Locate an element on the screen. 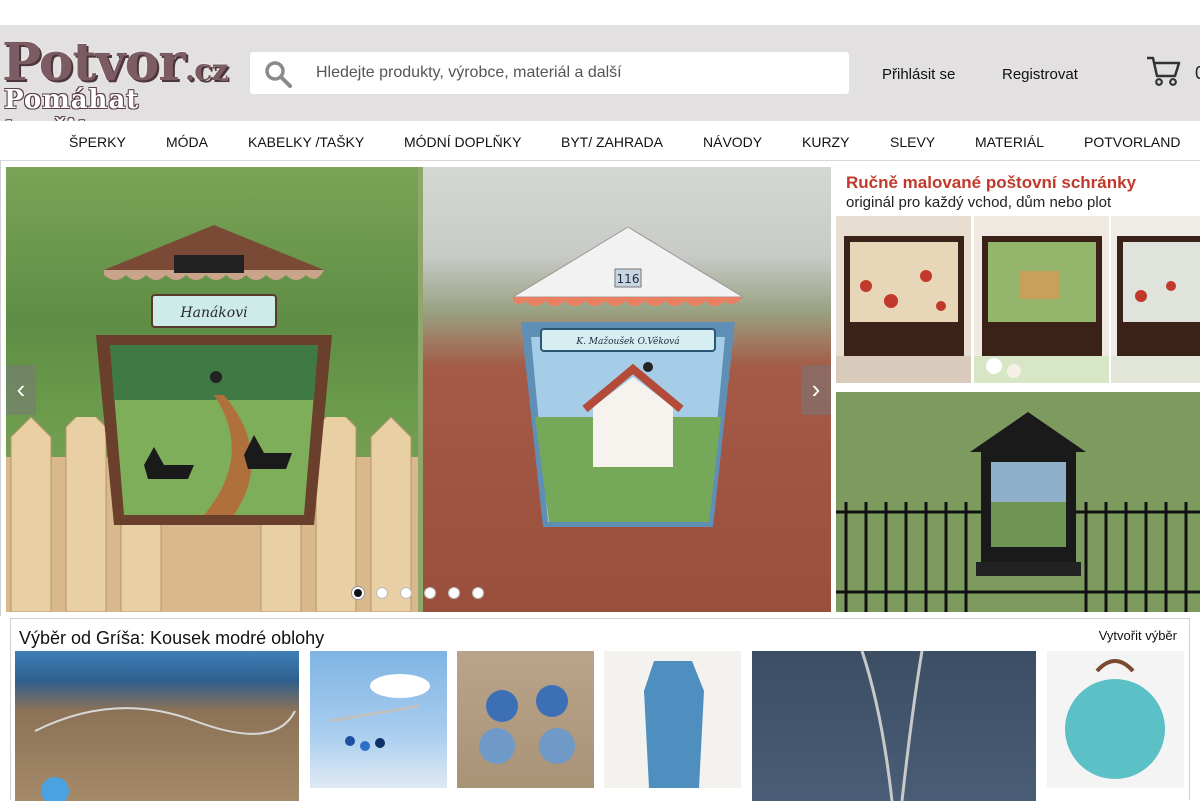 Image resolution: width=1200 pixels, height=801 pixels. cart-icon is located at coordinates (1164, 71).